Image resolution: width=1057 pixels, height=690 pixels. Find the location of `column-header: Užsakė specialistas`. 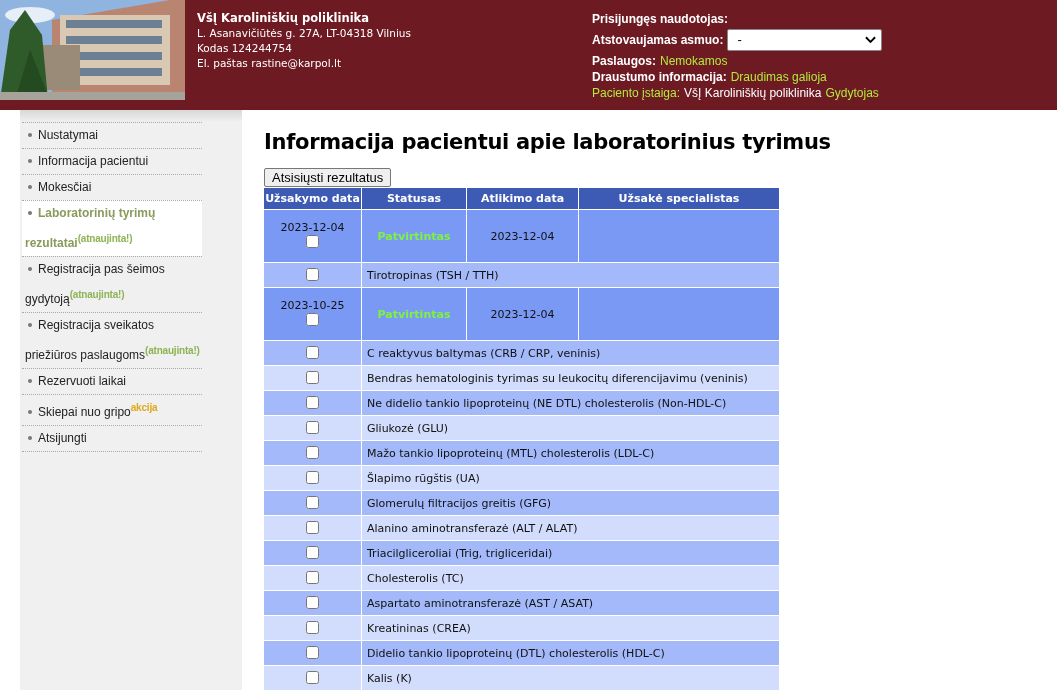

column-header: Užsakė specialistas is located at coordinates (679, 198).